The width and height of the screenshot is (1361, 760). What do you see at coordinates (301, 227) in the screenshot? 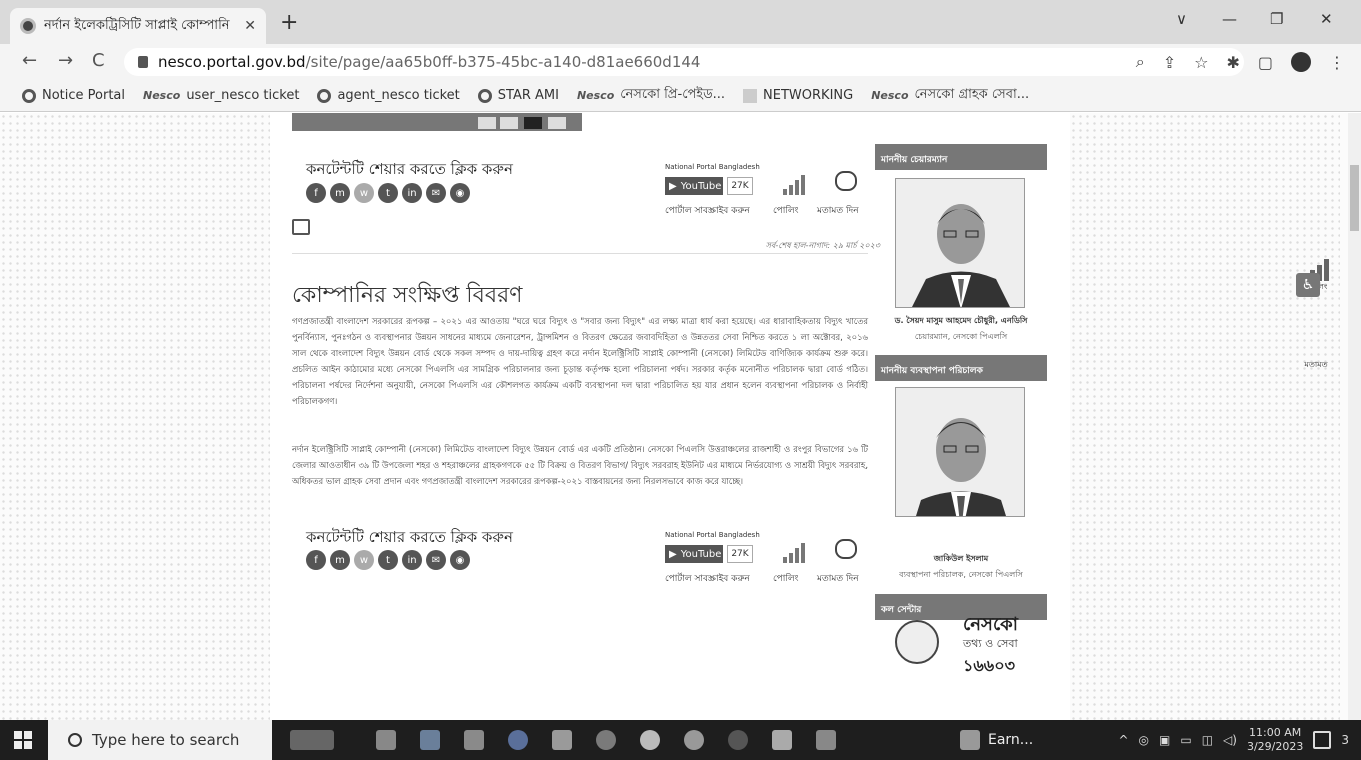
I see `print-icon` at bounding box center [301, 227].